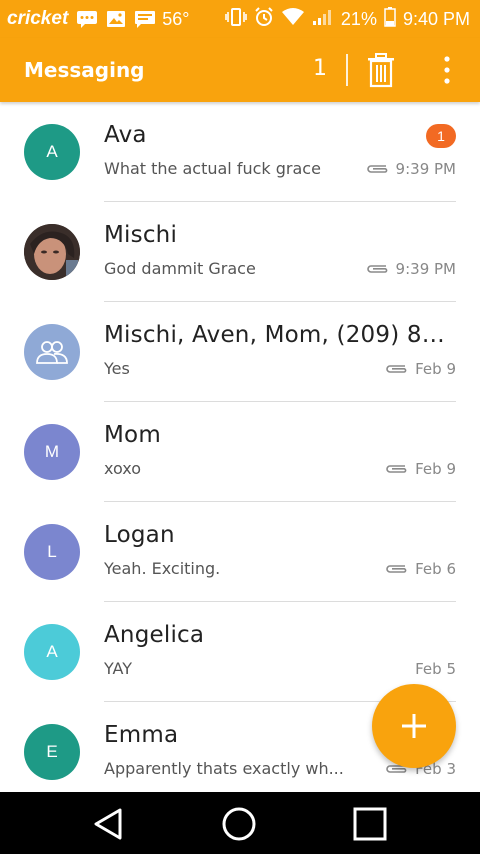  Describe the element at coordinates (116, 19) in the screenshot. I see `image-icon` at that location.